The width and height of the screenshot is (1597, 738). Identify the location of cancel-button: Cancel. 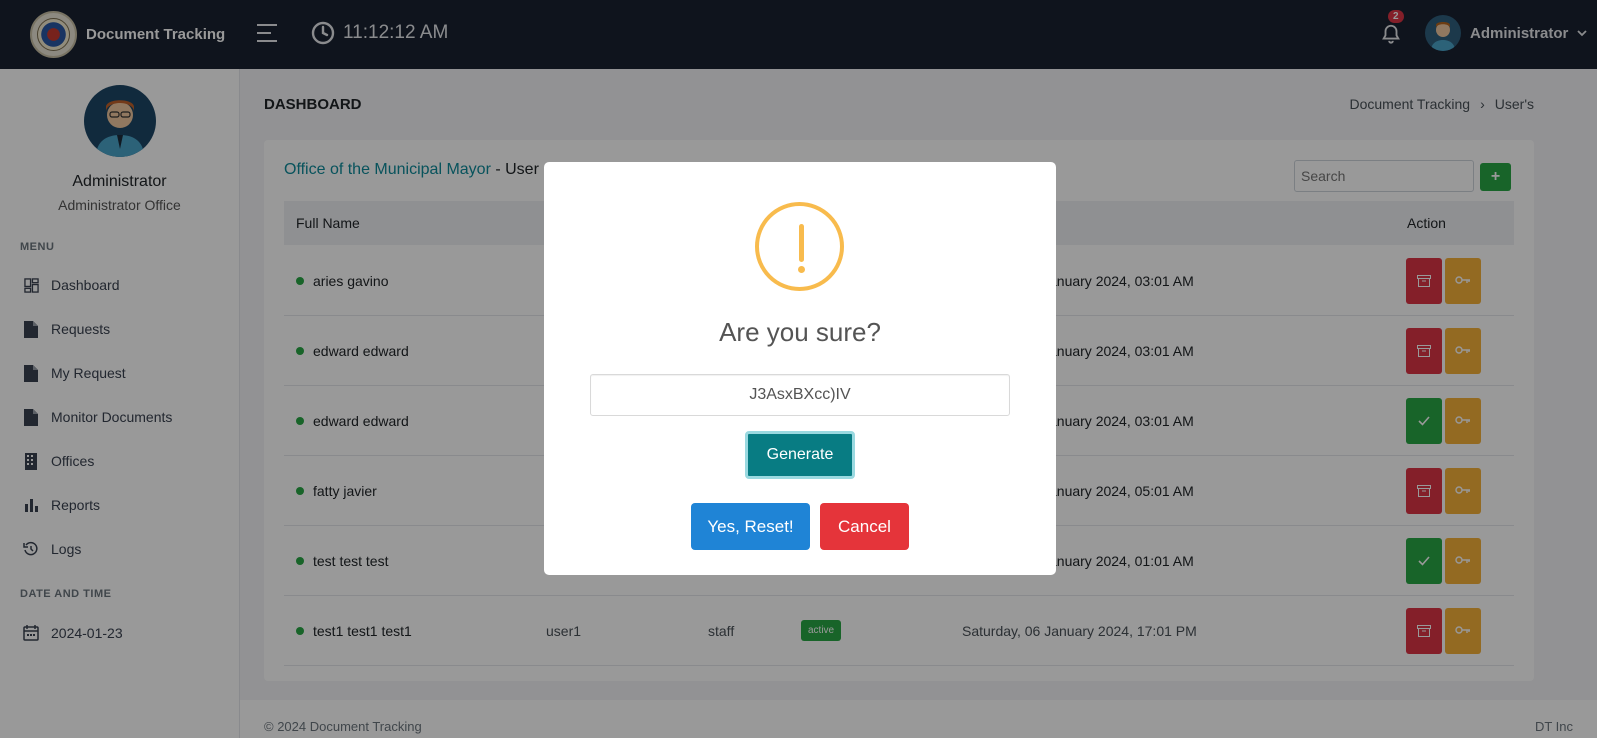
(864, 526).